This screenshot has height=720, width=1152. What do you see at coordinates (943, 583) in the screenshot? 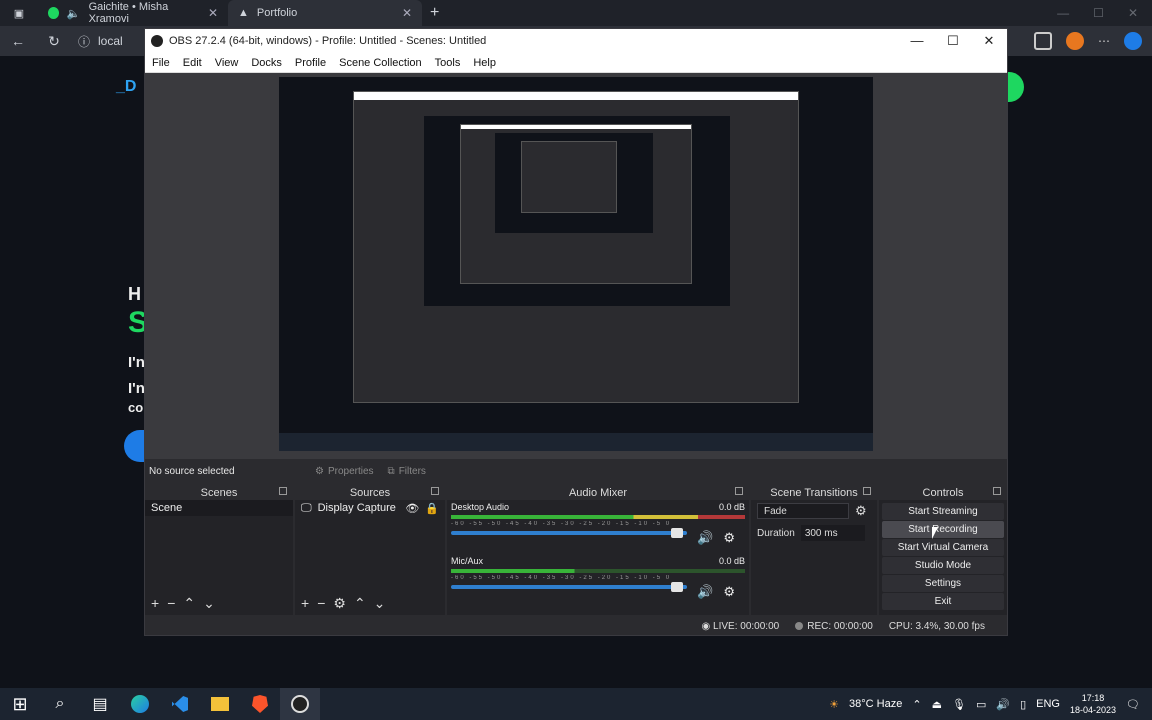
I see `settings-button: Settings` at bounding box center [943, 583].